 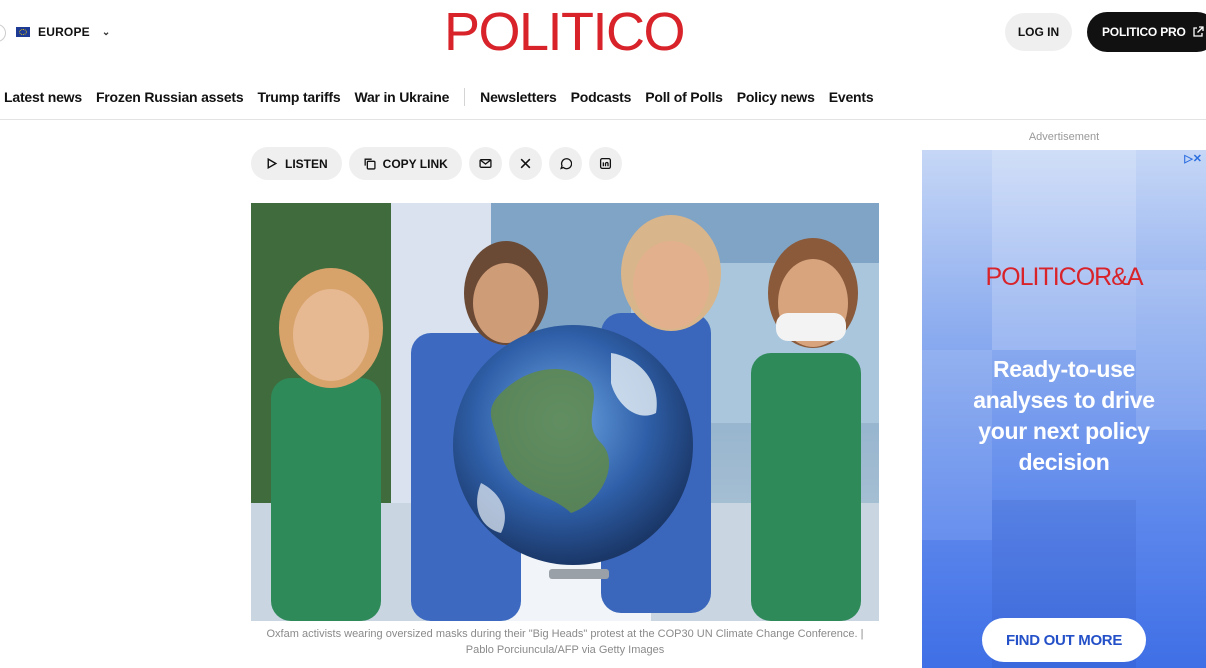 I want to click on x-icon, so click(x=525, y=163).